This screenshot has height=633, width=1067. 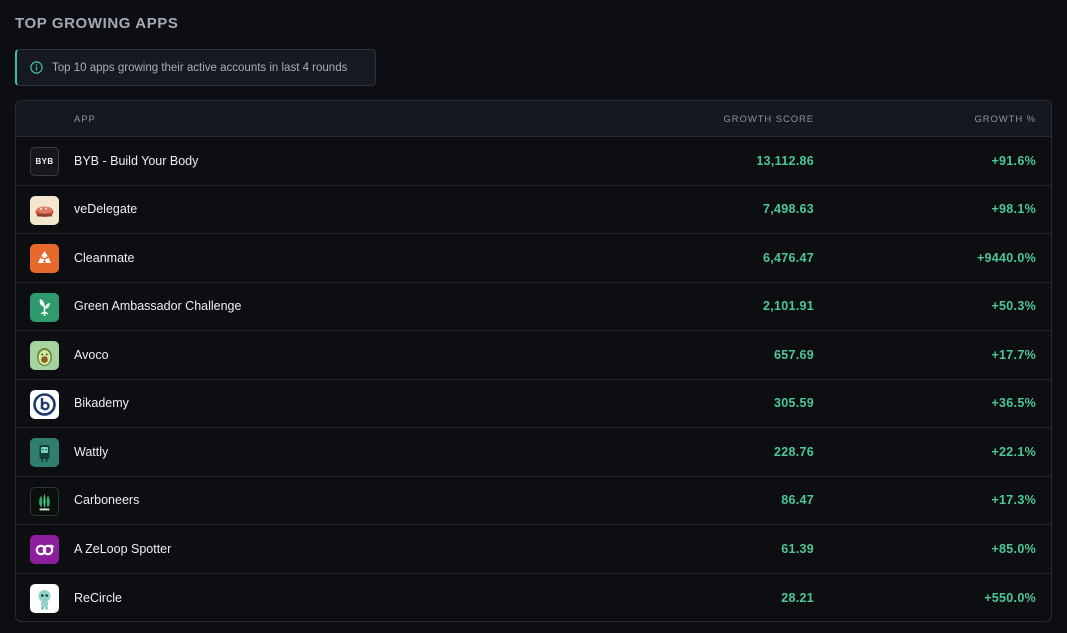 What do you see at coordinates (788, 306) in the screenshot?
I see `growth-score: 2,101.91` at bounding box center [788, 306].